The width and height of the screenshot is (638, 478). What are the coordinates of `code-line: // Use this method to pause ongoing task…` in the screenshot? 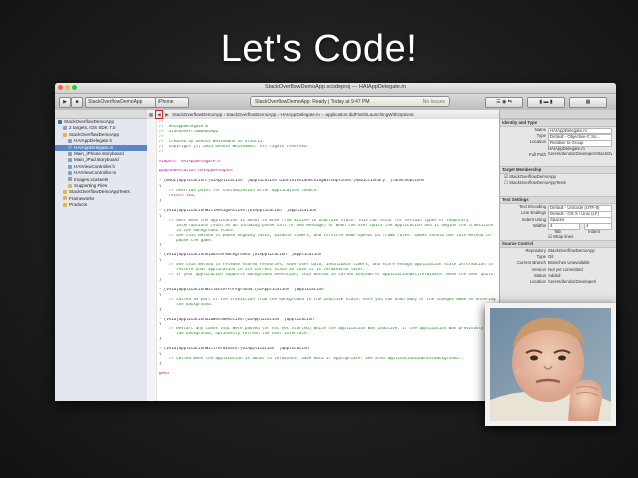 It's located at (328, 236).